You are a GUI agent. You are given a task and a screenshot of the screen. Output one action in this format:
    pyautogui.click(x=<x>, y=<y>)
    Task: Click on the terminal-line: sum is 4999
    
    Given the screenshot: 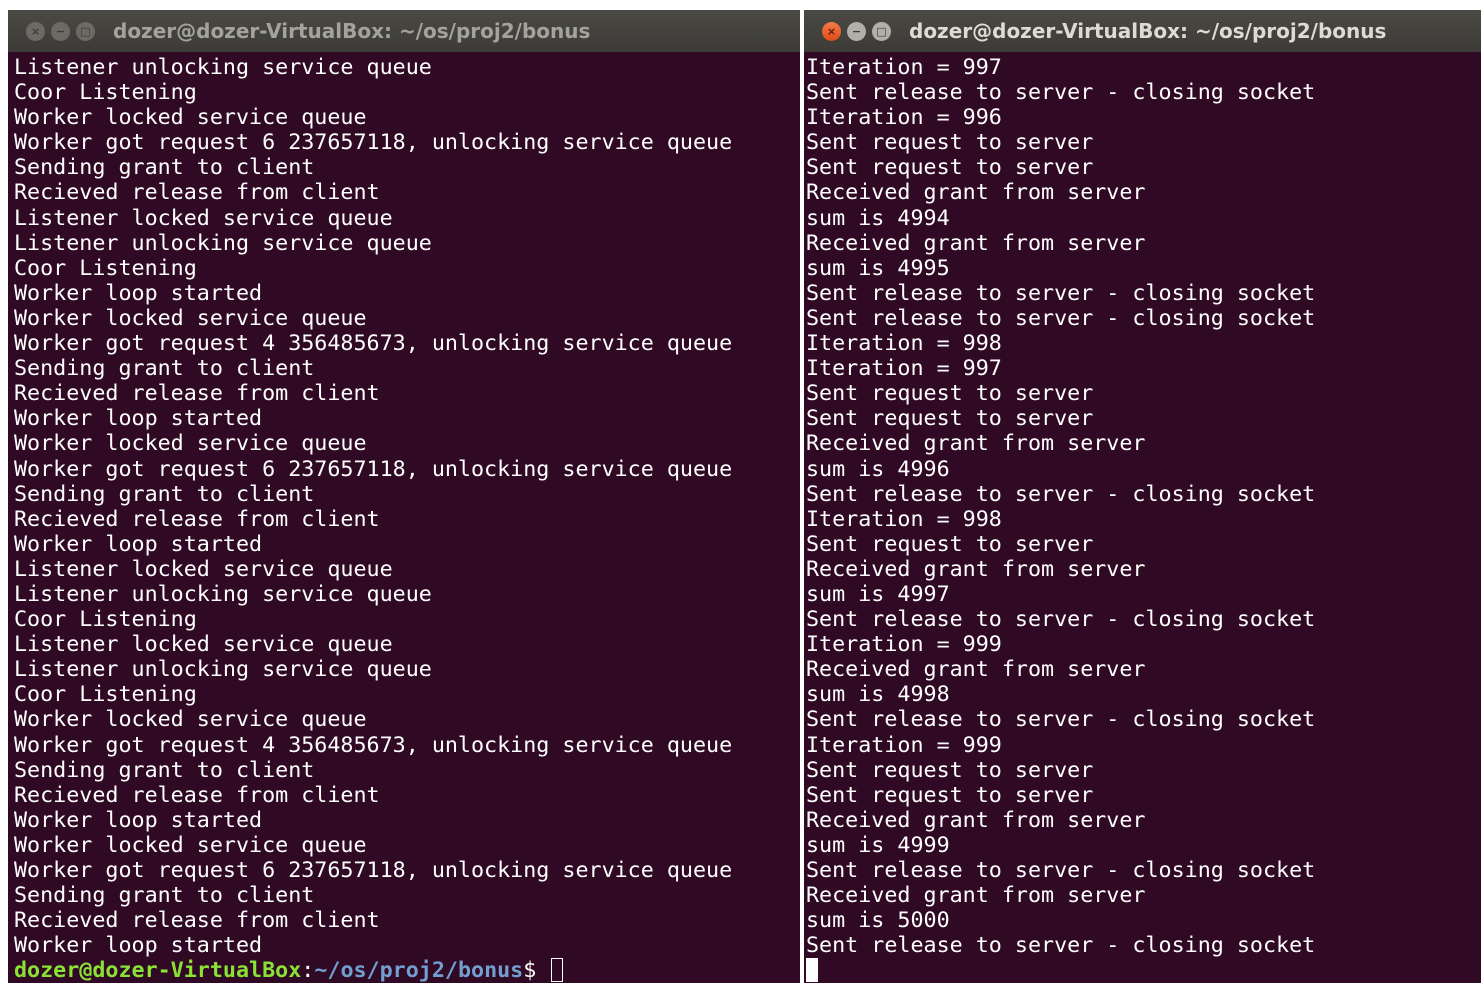 What is the action you would take?
    pyautogui.click(x=878, y=845)
    